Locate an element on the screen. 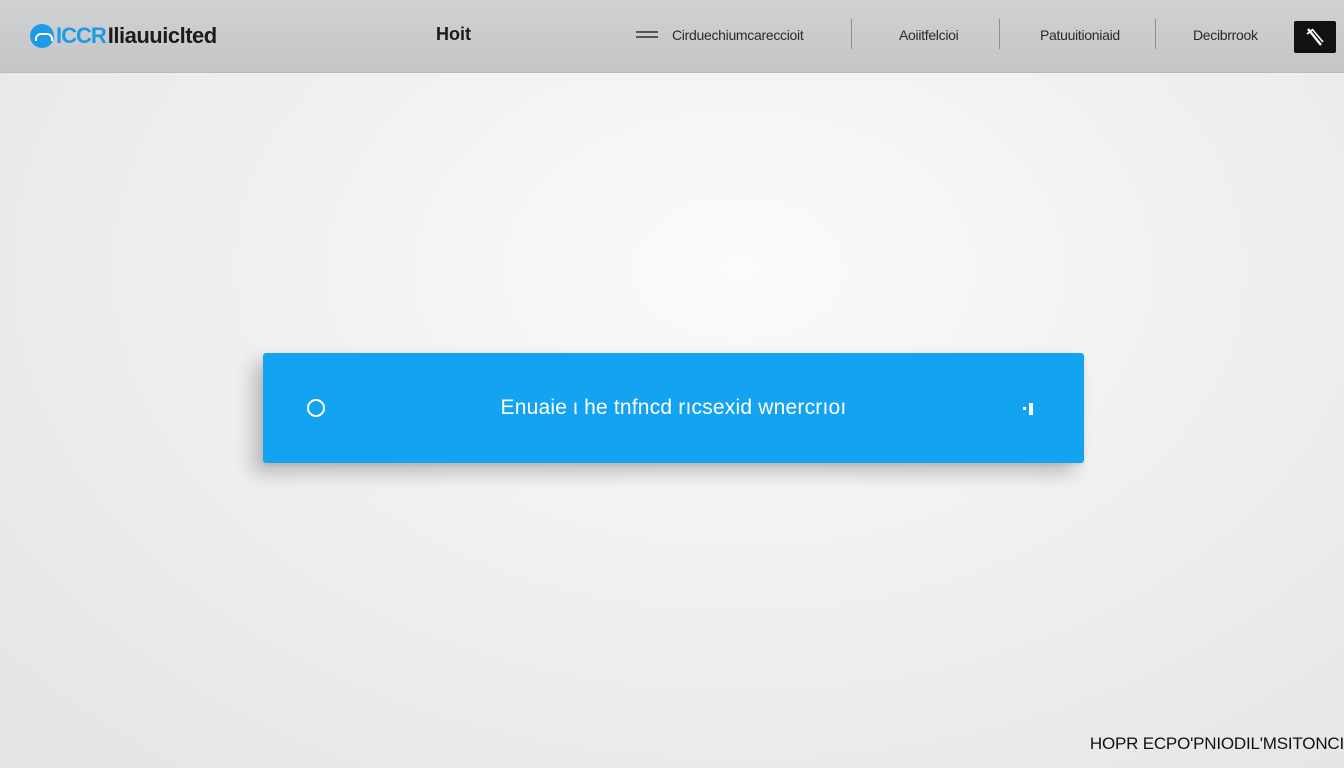 This screenshot has height=768, width=1344. nav-link-4: Decibrrook is located at coordinates (1225, 35).